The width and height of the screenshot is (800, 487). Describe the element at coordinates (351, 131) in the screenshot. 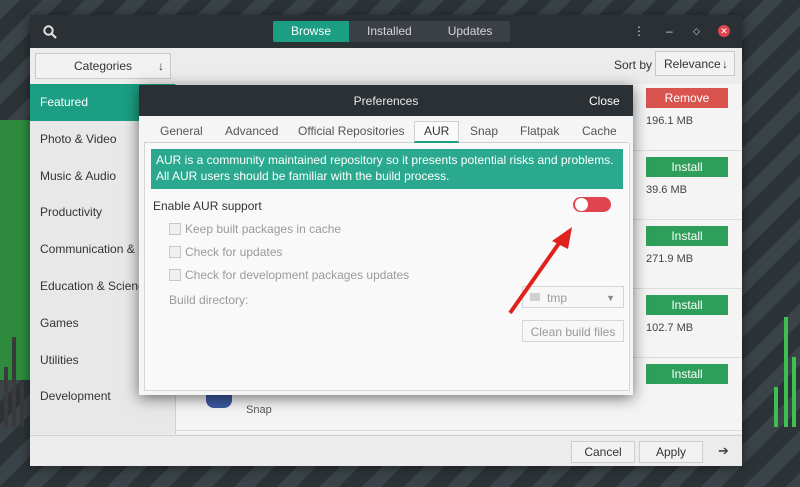

I see `tab-official-repositories: Official Repositories` at that location.